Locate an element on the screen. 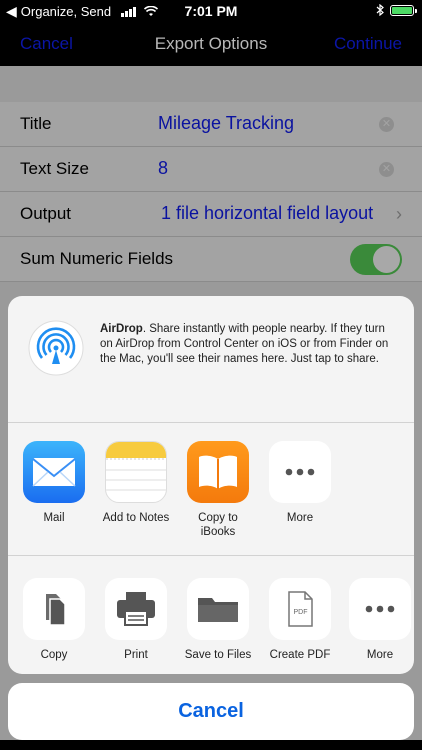 The width and height of the screenshot is (422, 750). status-bar: ◀ Organize, Send 7:01 PM is located at coordinates (211, 11).